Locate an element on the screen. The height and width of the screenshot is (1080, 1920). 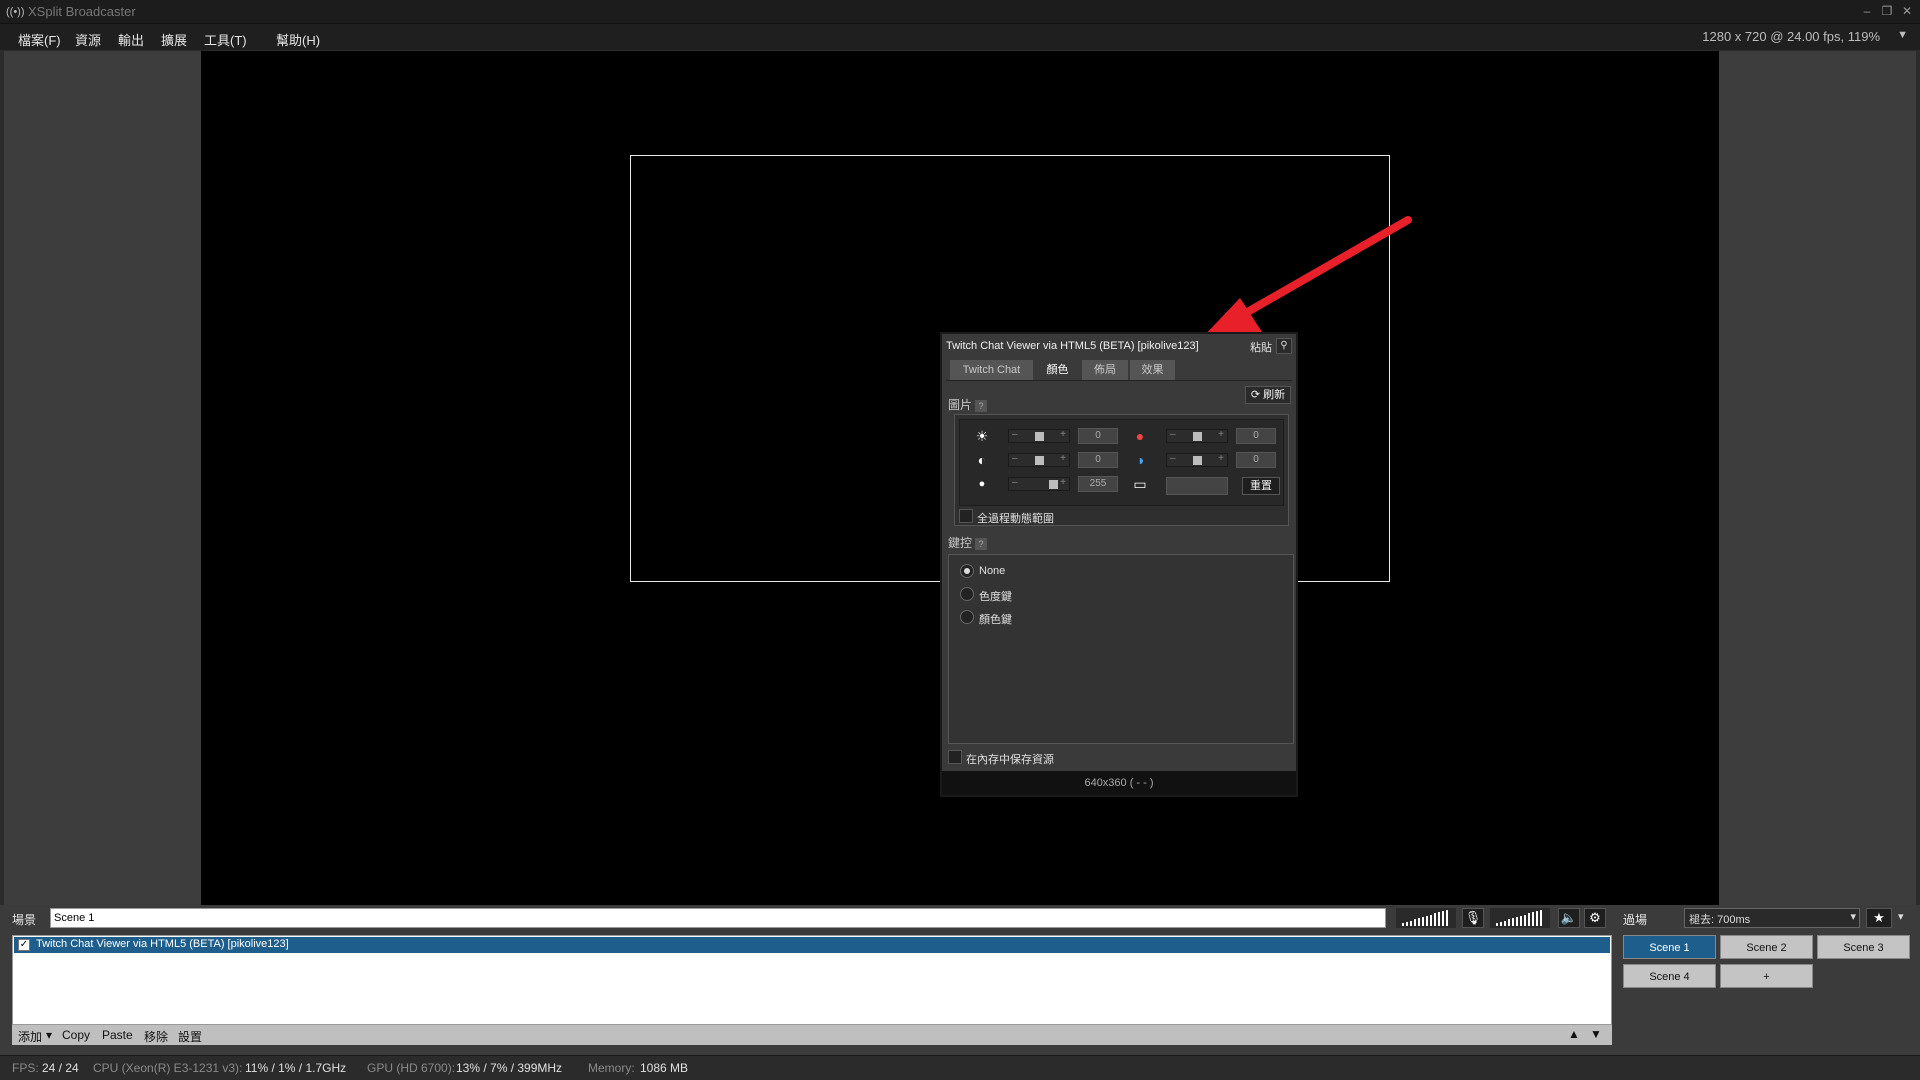
minimize-button: – is located at coordinates (1867, 11).